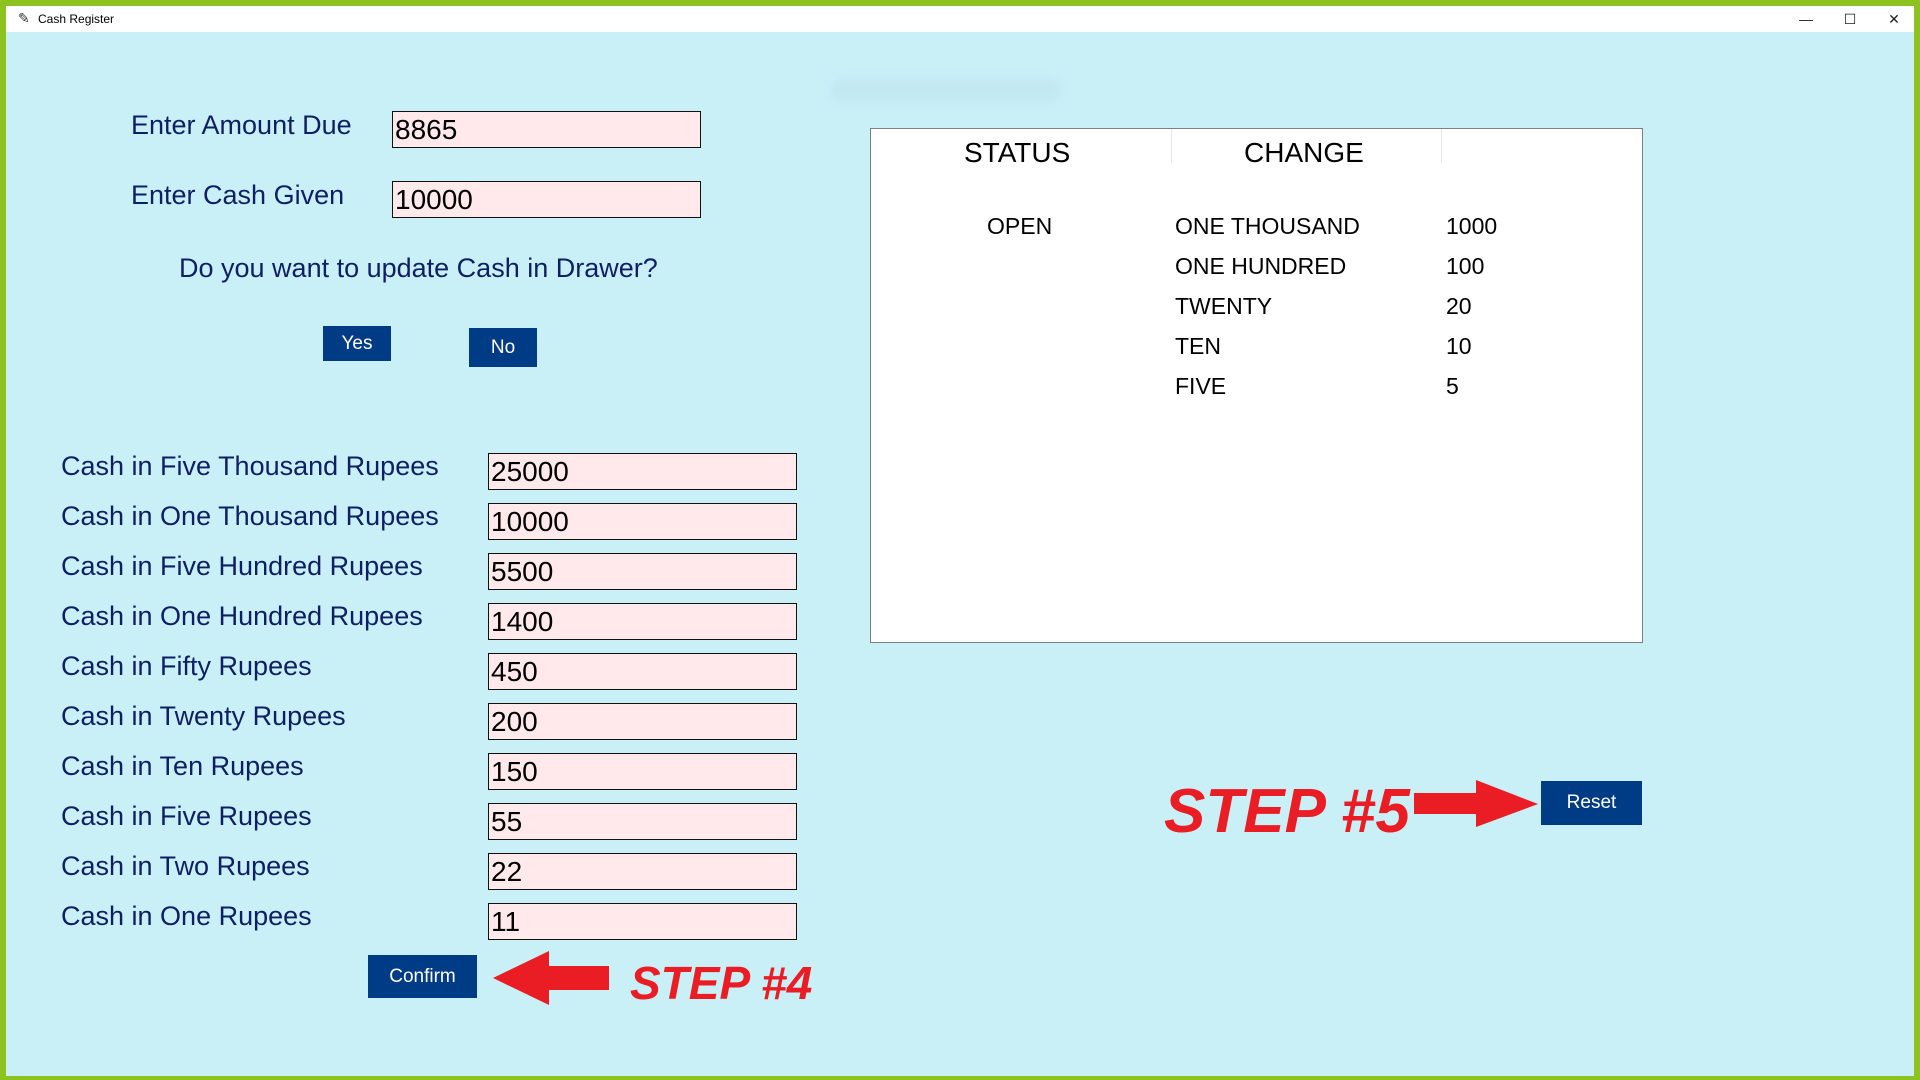  I want to click on arrow-right-icon, so click(1476, 803).